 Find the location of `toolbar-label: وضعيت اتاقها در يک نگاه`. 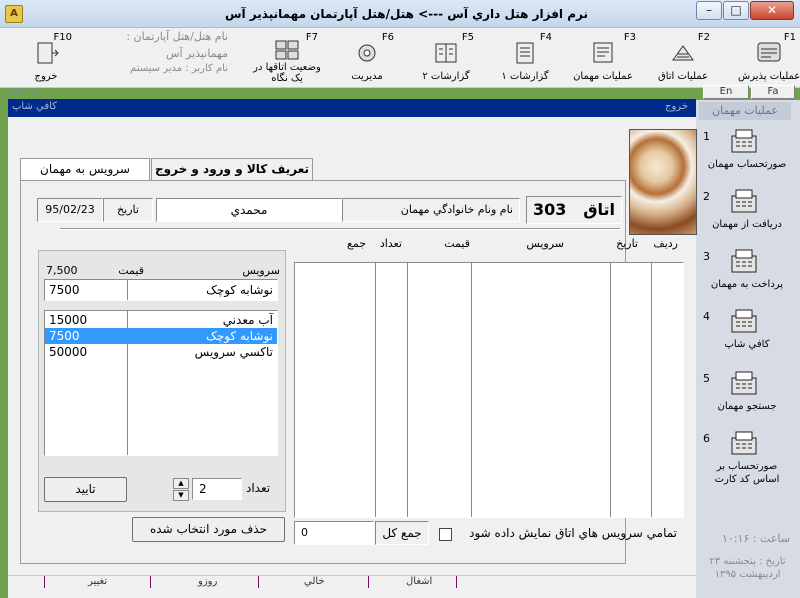

toolbar-label: وضعيت اتاقها در يک نگاه is located at coordinates (287, 73).